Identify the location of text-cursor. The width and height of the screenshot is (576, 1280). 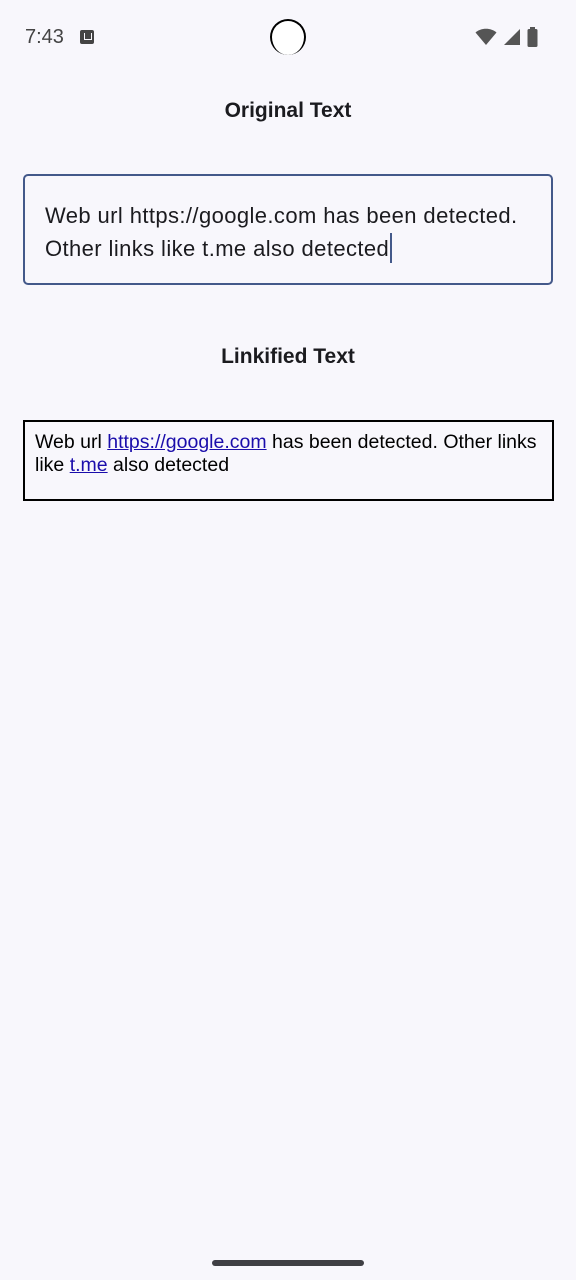
(391, 248).